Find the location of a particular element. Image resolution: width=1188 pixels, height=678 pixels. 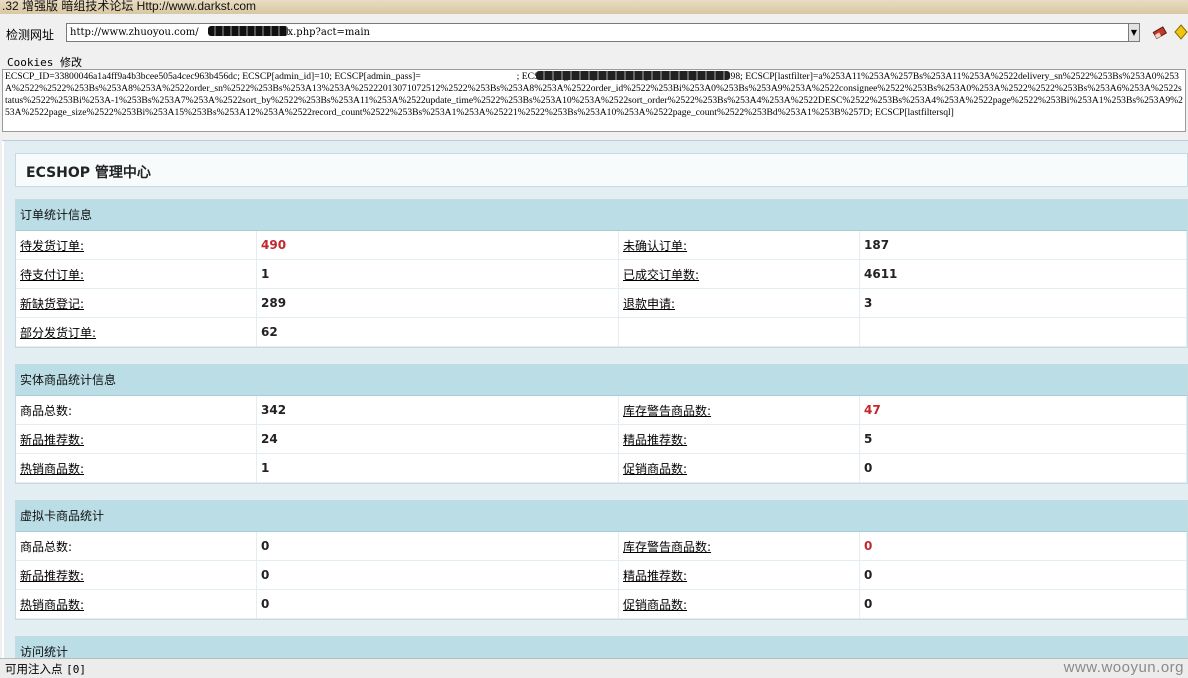

stat-value: 62 is located at coordinates (437, 332).